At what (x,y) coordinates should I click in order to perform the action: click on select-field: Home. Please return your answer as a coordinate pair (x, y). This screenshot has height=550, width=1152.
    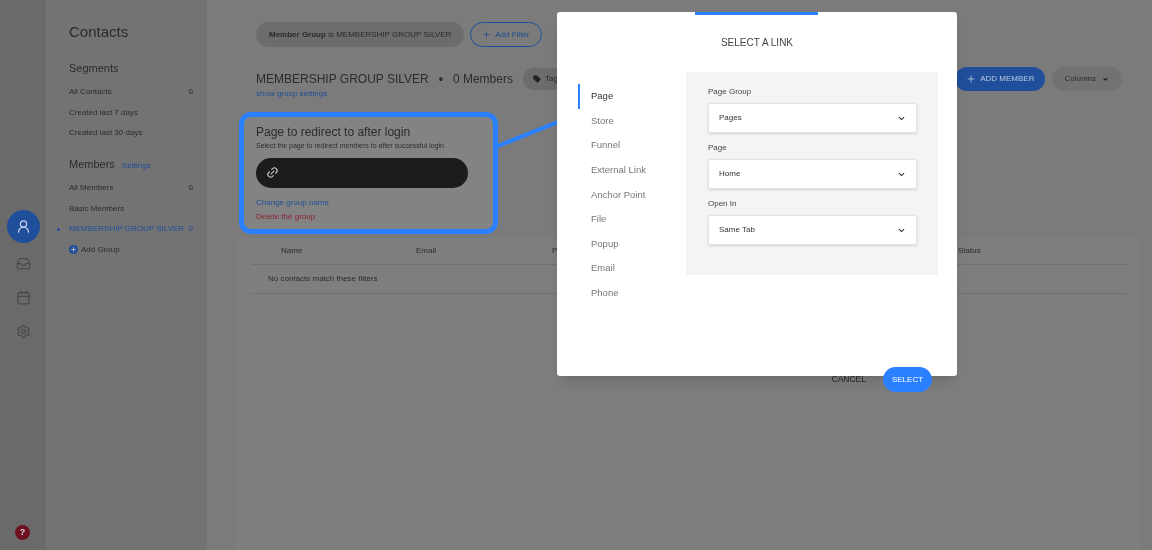
    Looking at the image, I should click on (812, 174).